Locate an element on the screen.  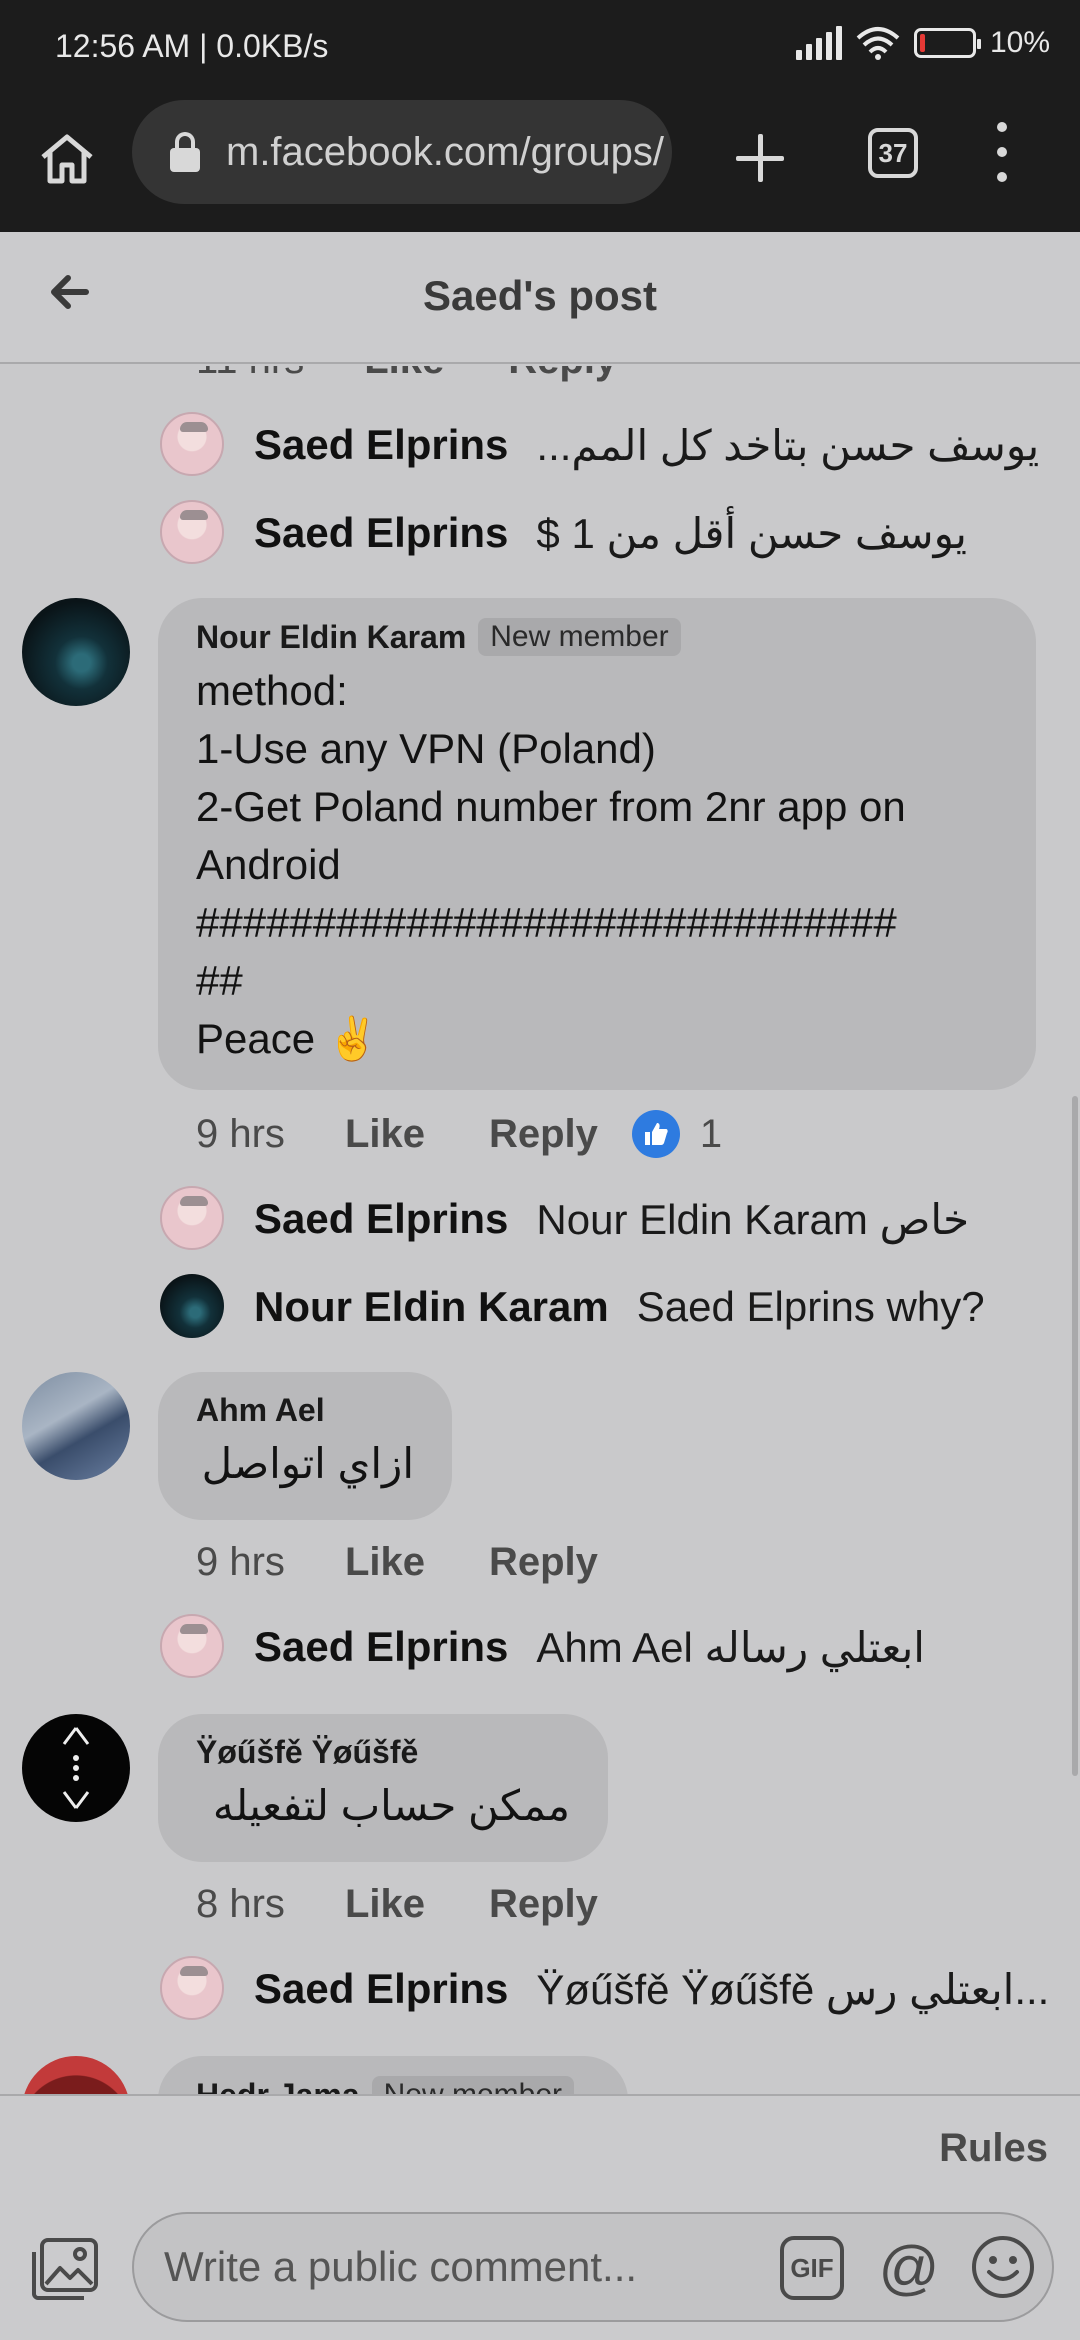
comment-time: 11 hrs is located at coordinates (250, 374).